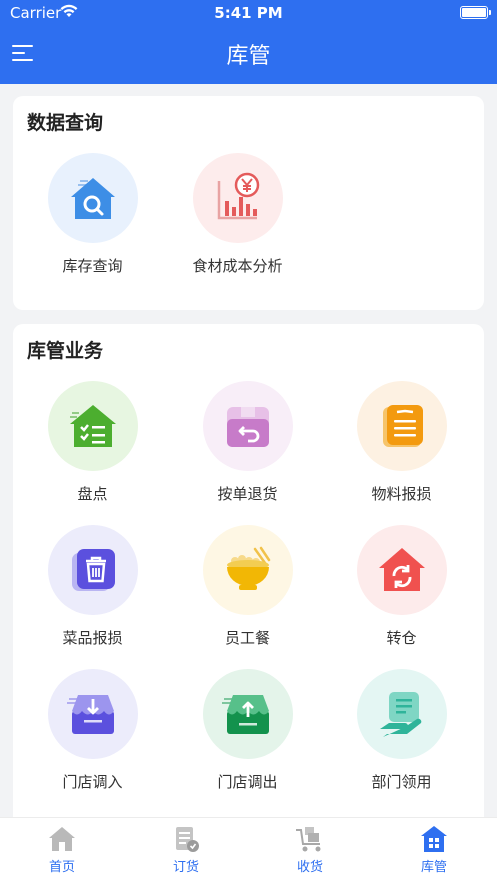 Image resolution: width=497 pixels, height=883 pixels. Describe the element at coordinates (237, 198) in the screenshot. I see `cost-chart-icon` at that location.